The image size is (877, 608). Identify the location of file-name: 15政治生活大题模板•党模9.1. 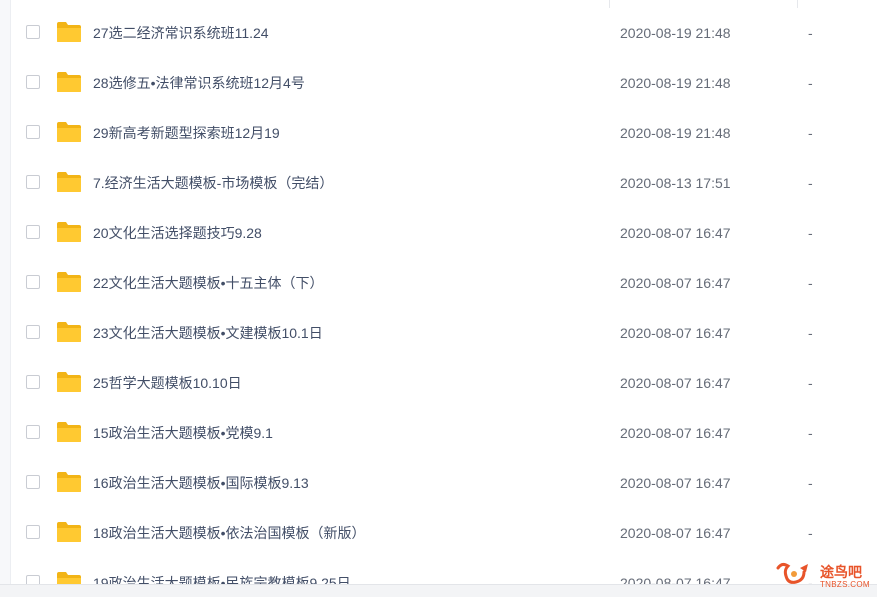
(183, 433).